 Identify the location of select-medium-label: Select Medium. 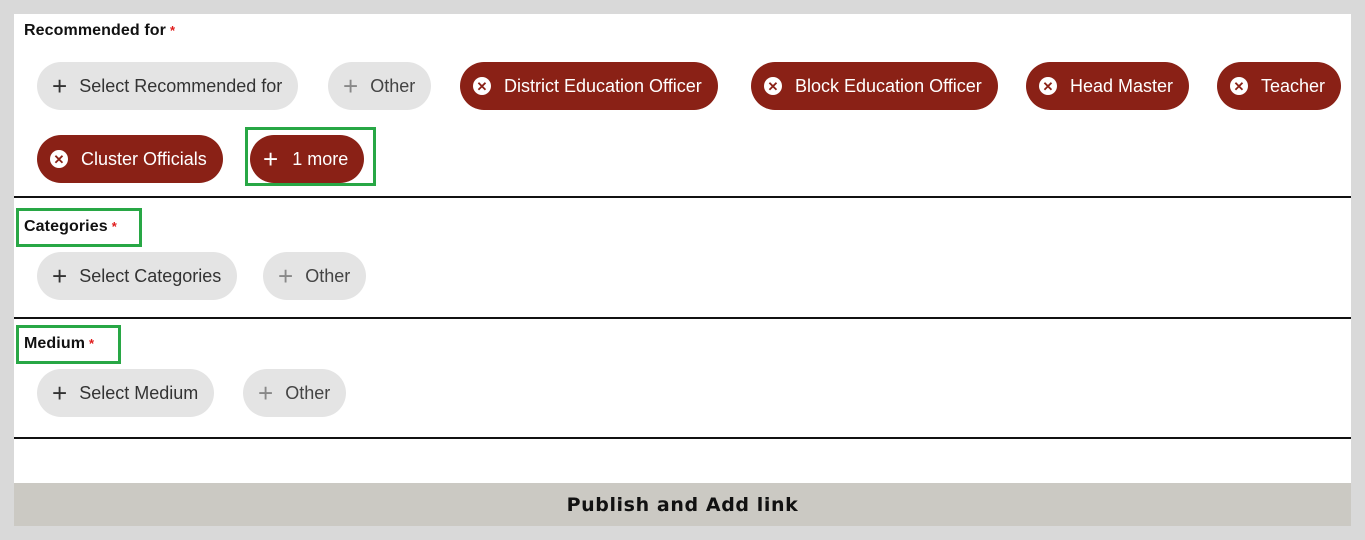
(139, 392).